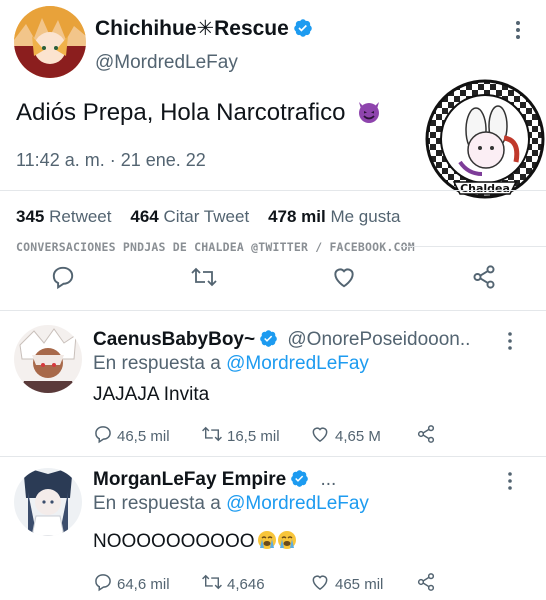 This screenshot has width=546, height=600. What do you see at coordinates (151, 394) in the screenshot?
I see `reply-text: JAJAJA Invita` at bounding box center [151, 394].